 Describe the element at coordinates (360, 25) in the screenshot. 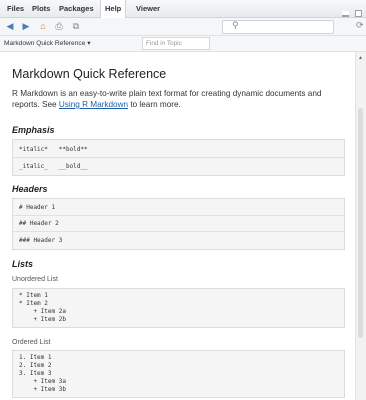

I see `refresh-icon: ⟳` at that location.